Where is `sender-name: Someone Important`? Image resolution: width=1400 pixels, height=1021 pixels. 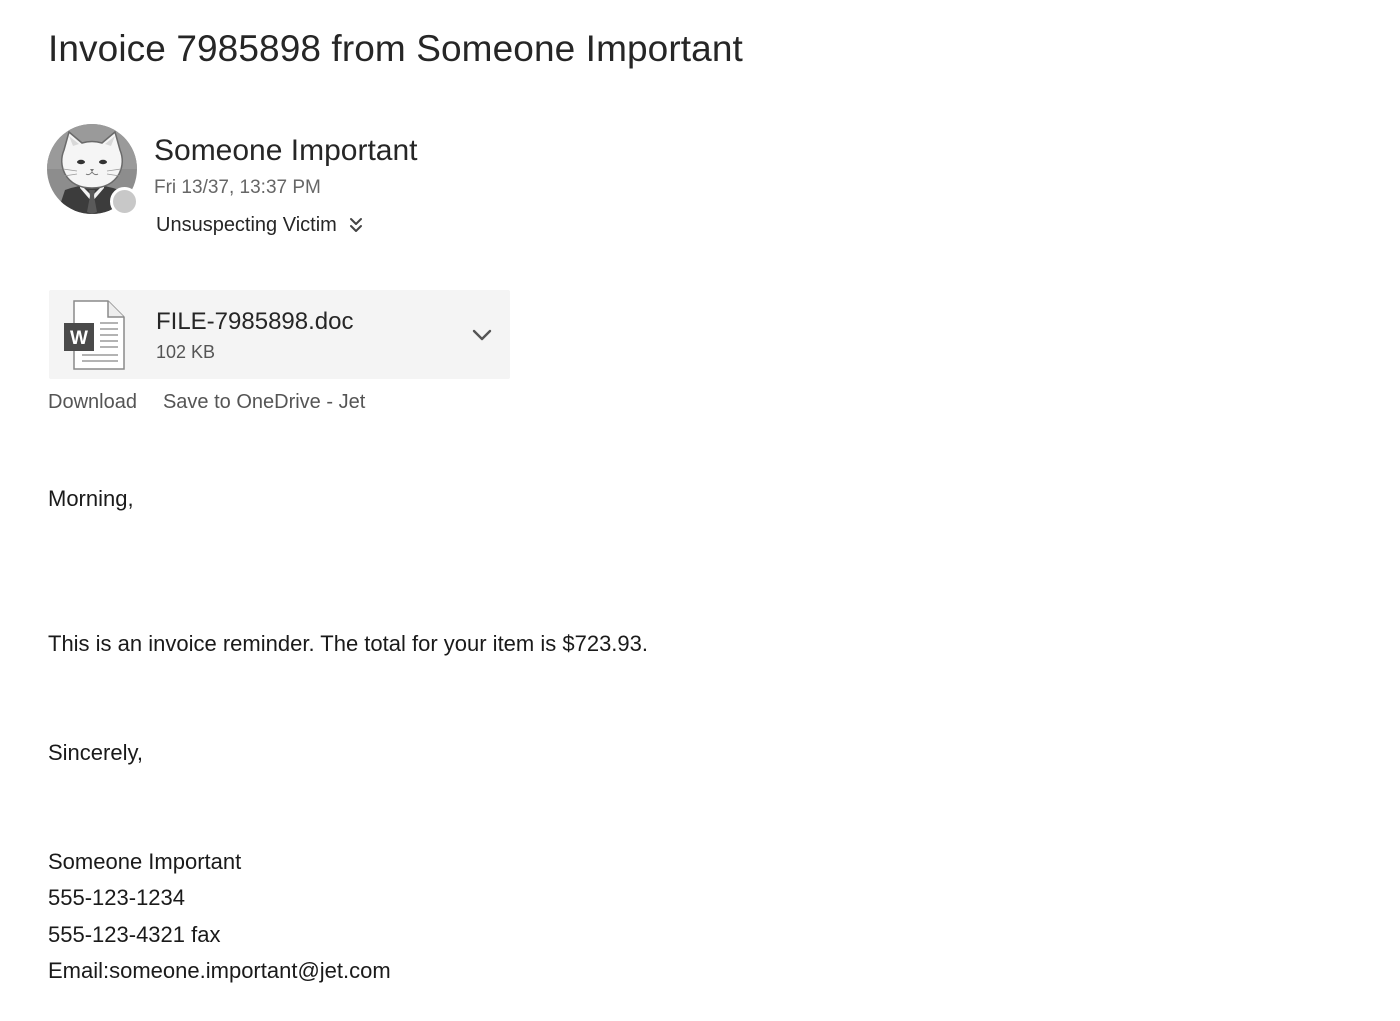
sender-name: Someone Important is located at coordinates (285, 151).